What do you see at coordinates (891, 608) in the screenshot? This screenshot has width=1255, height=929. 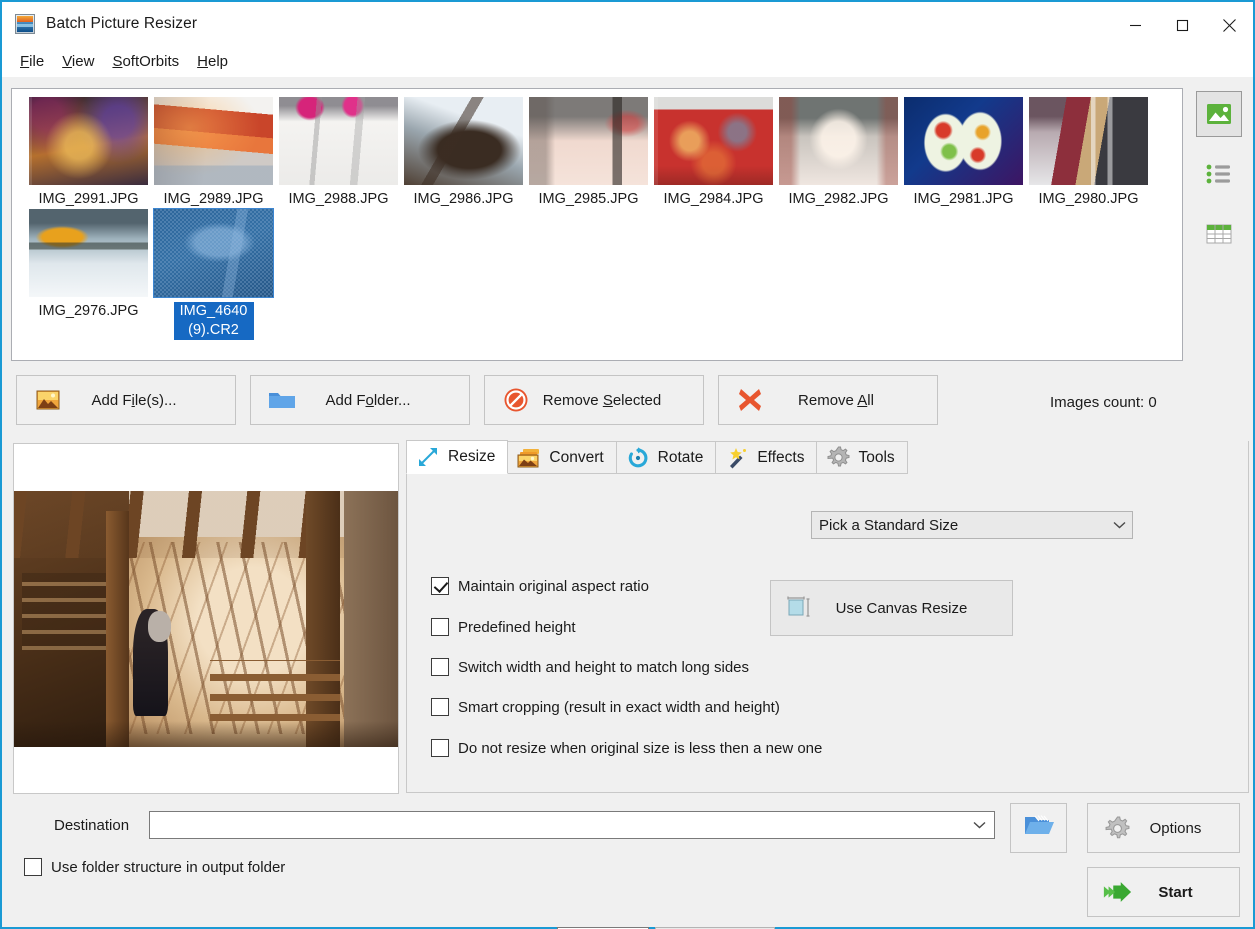 I see `use-canvas-resize-button: Use Canvas Resize` at bounding box center [891, 608].